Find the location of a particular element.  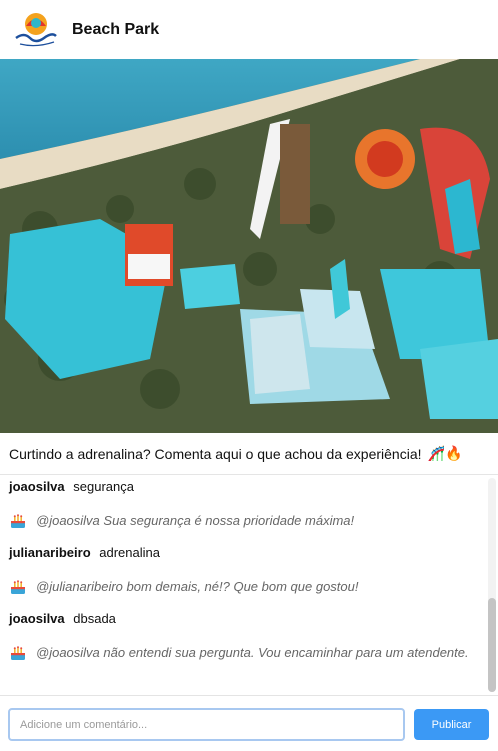

caption-emoji: 🎢🔥 is located at coordinates (445, 453).